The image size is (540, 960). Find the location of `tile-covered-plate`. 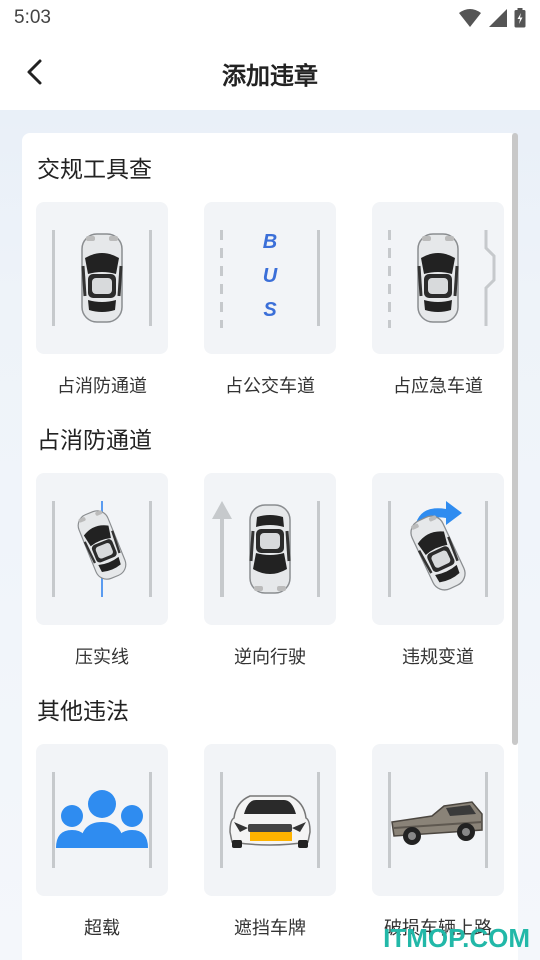

tile-covered-plate is located at coordinates (270, 820).